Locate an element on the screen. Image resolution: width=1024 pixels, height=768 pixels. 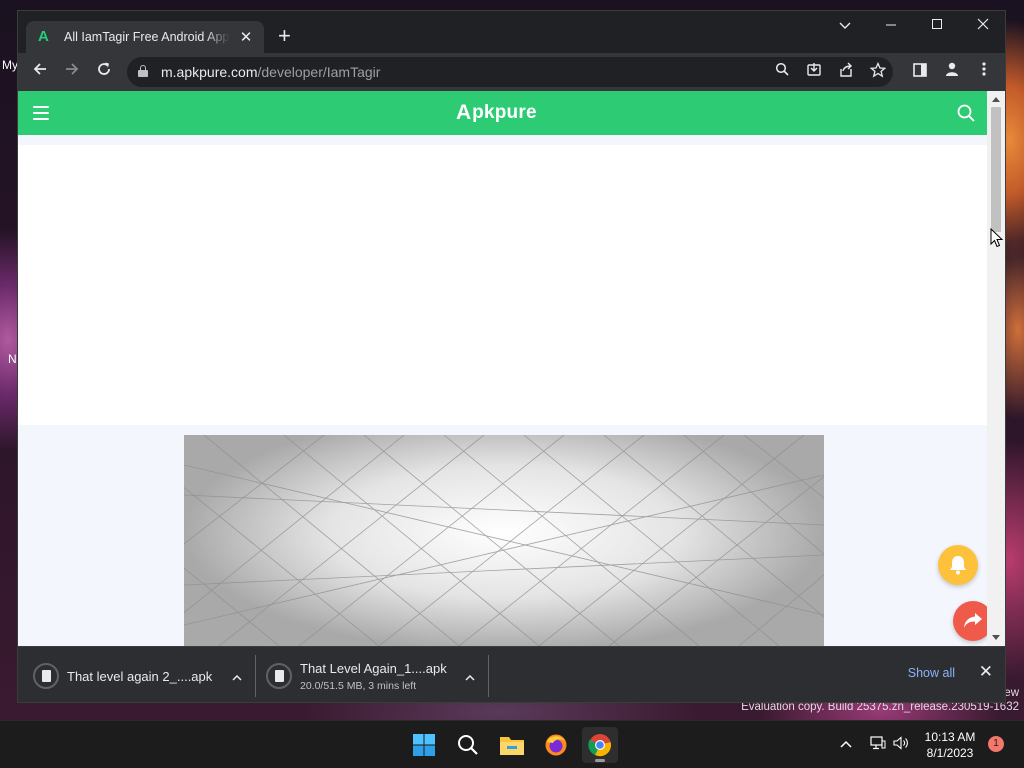
volume-icon is located at coordinates (901, 744).